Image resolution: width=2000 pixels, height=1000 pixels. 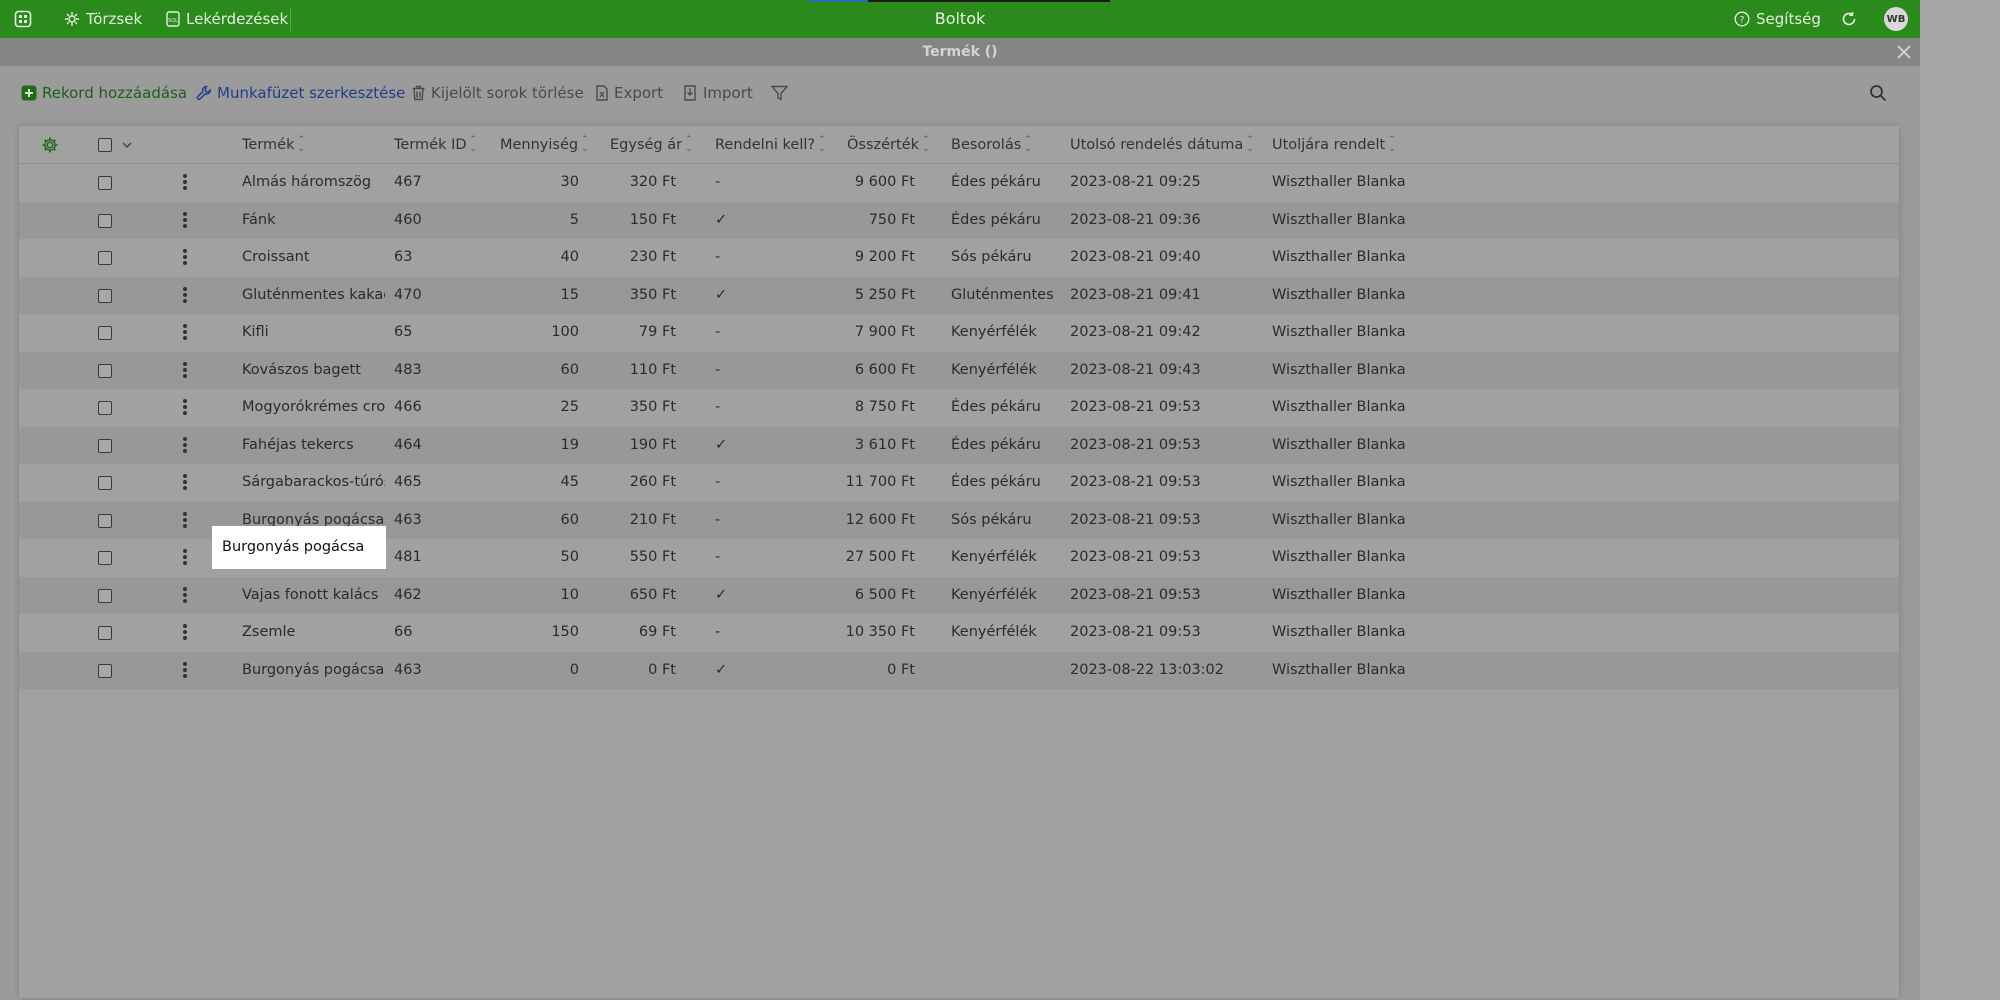 I want to click on cell-datum: 2023-08-21 09:53, so click(x=1155, y=596).